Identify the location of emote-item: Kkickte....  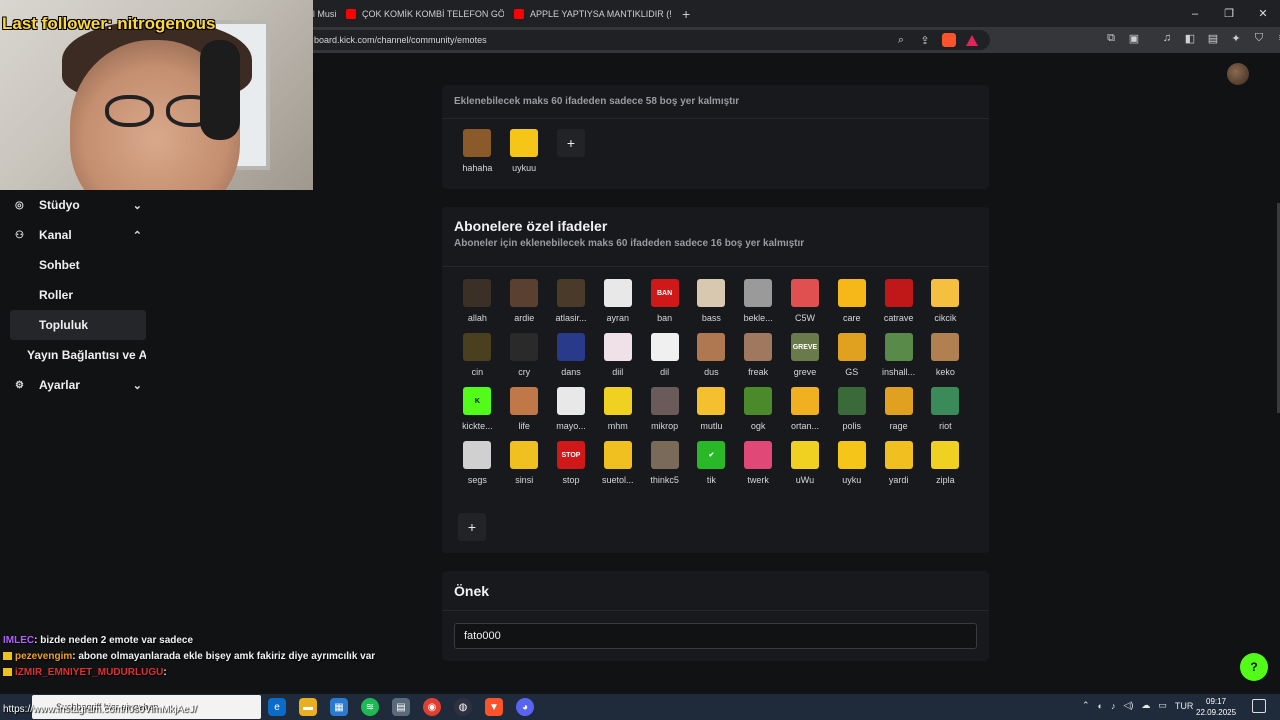
(477, 409).